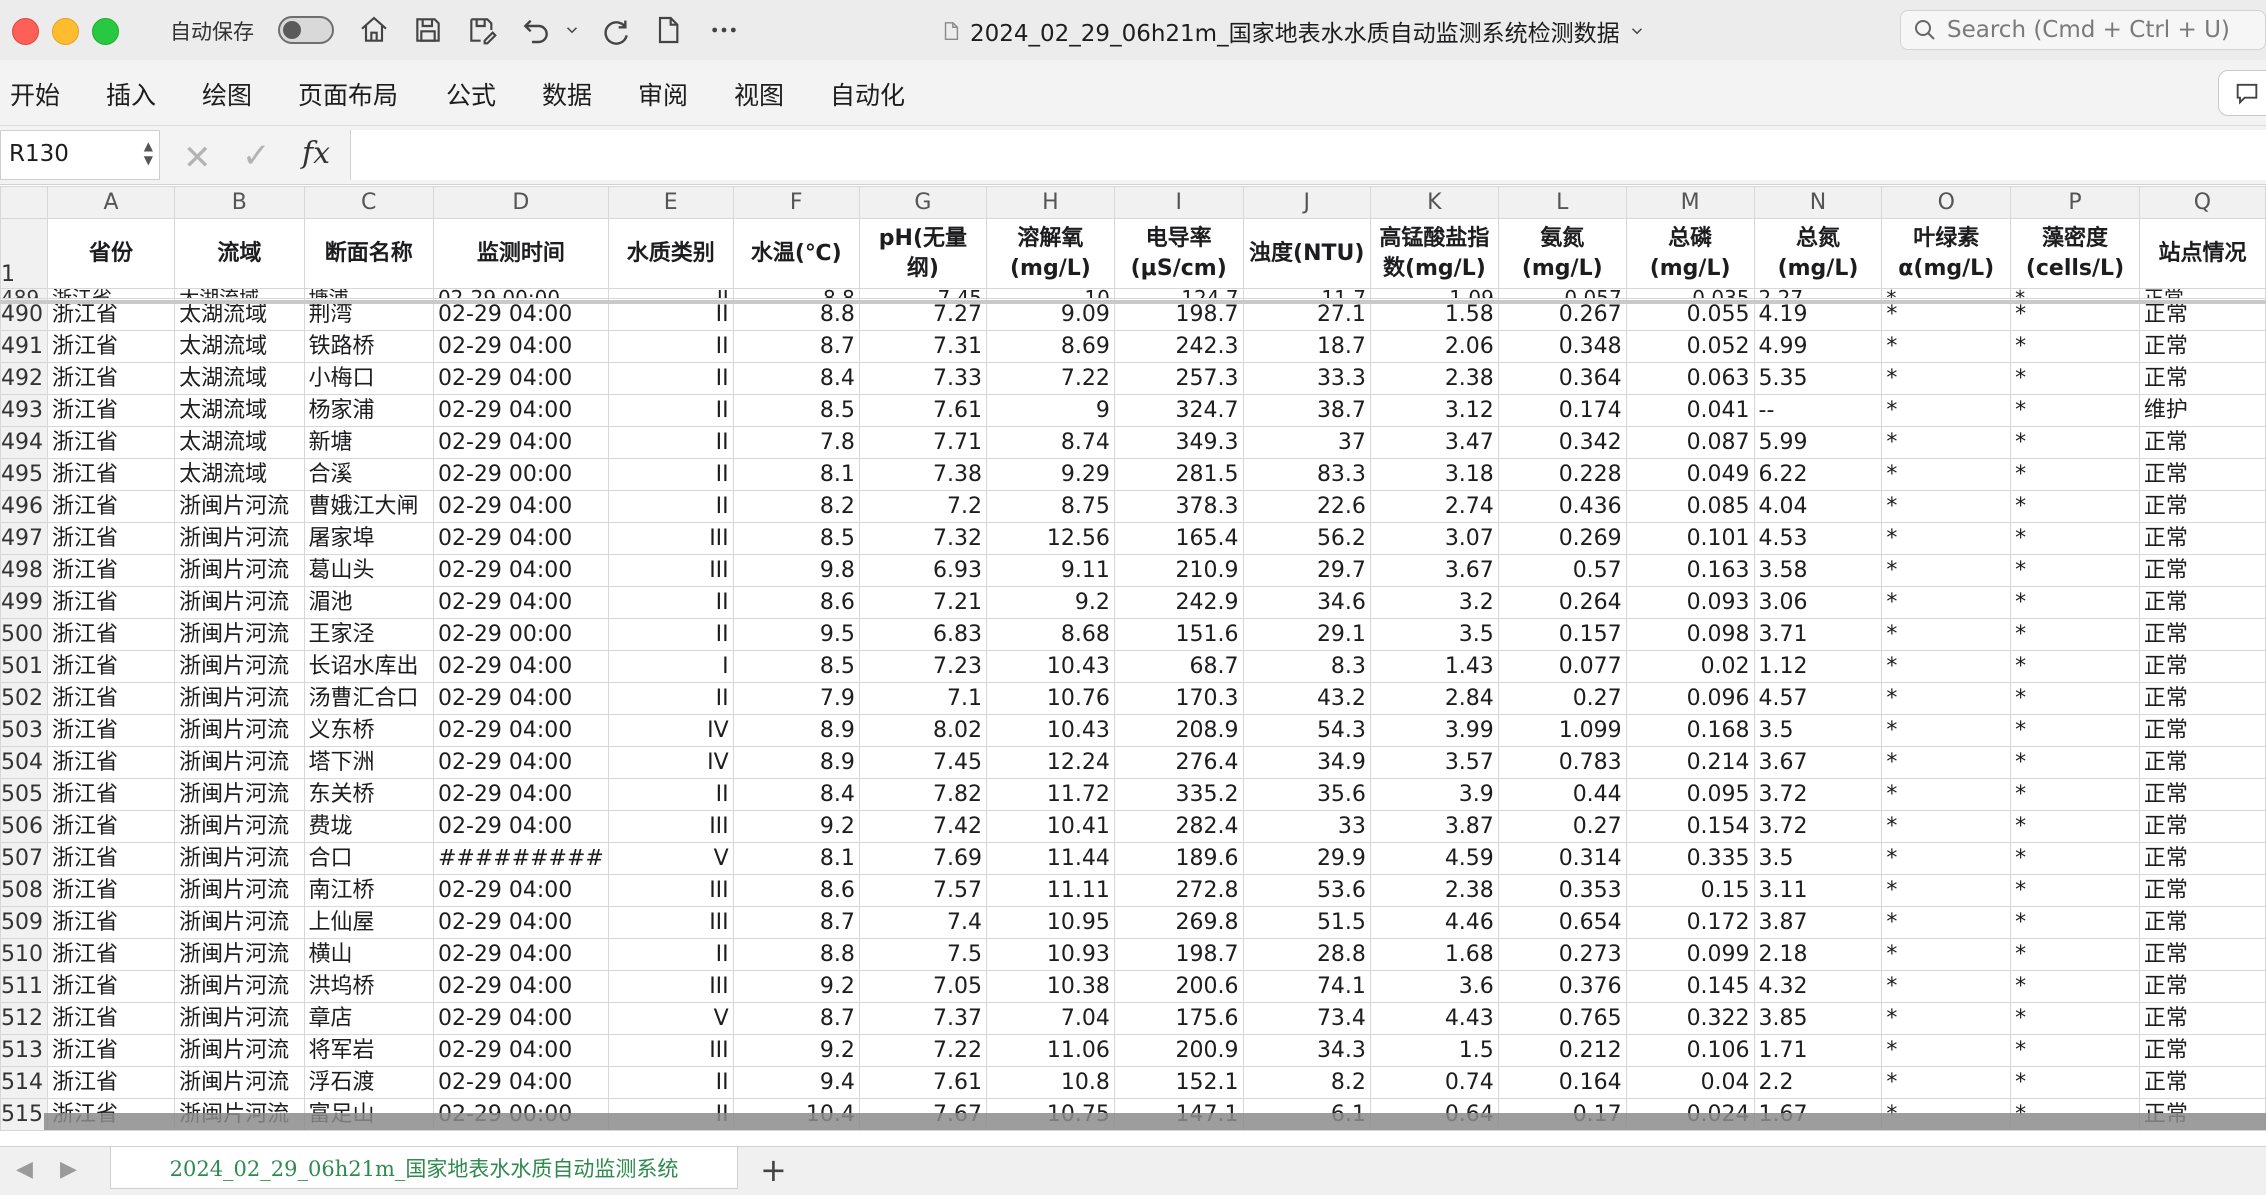  What do you see at coordinates (1818, 634) in the screenshot?
I see `table-cell: 3.71` at bounding box center [1818, 634].